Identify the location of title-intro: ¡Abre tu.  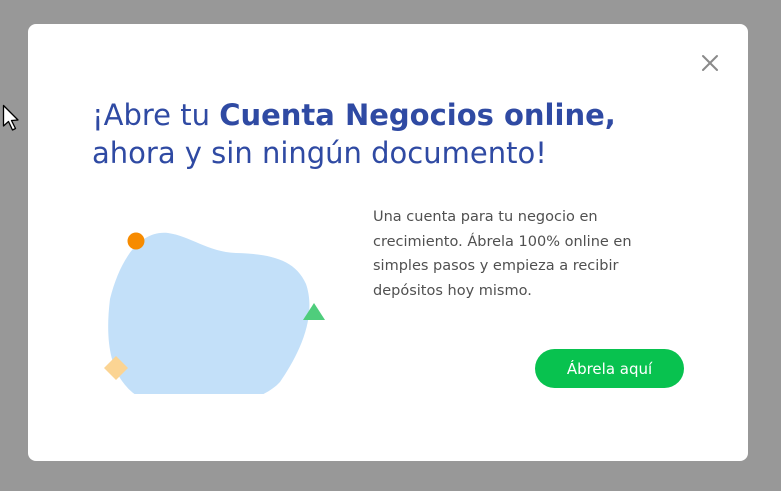
(156, 115).